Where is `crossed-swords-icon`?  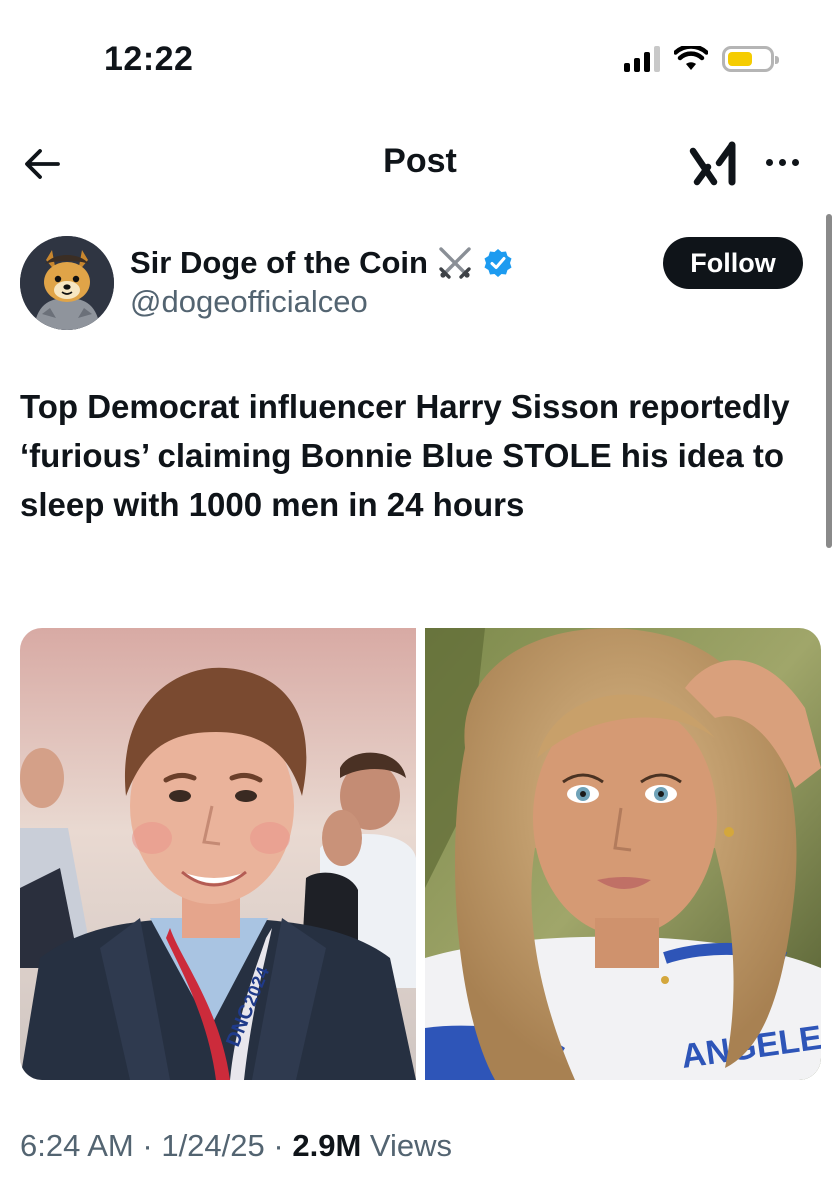
crossed-swords-icon is located at coordinates (455, 263).